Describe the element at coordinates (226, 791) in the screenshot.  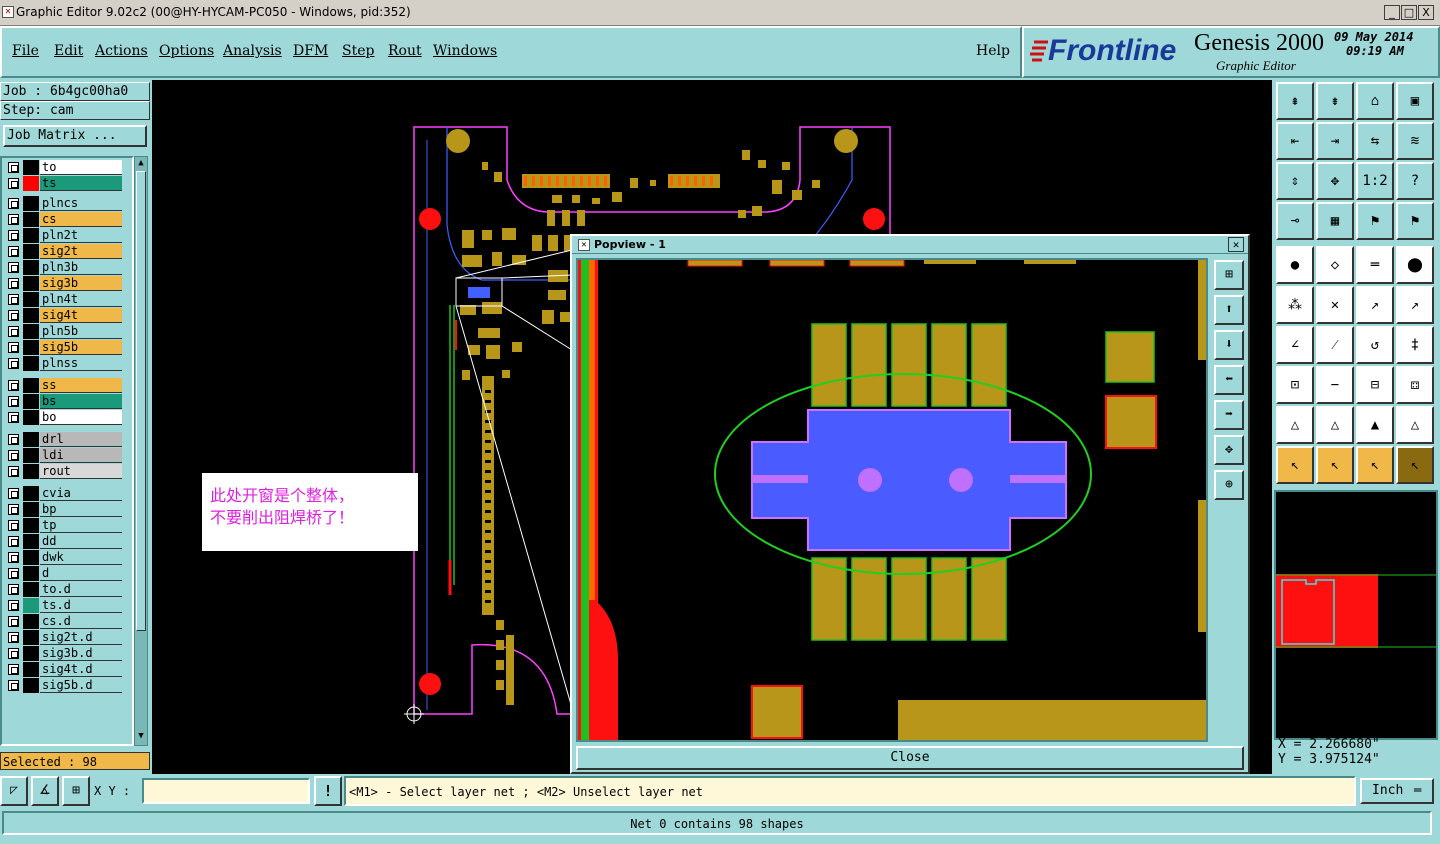
I see `xy-input` at that location.